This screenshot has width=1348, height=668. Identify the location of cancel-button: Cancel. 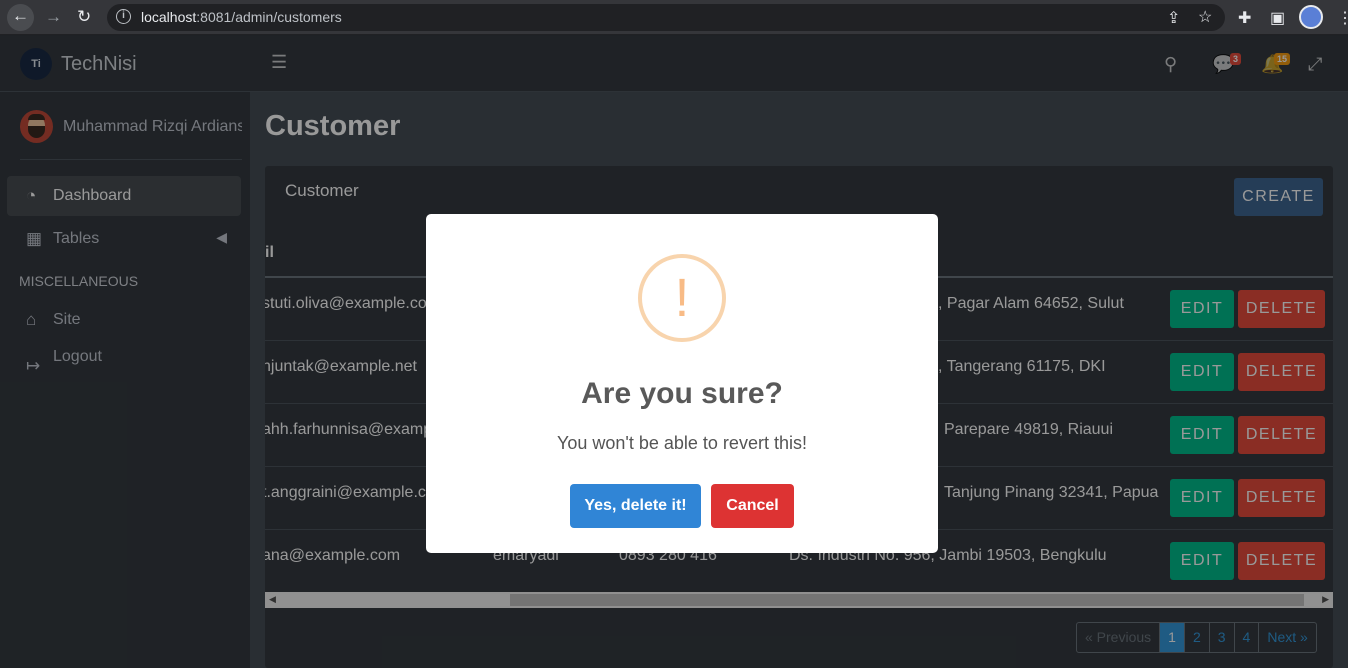
(752, 506).